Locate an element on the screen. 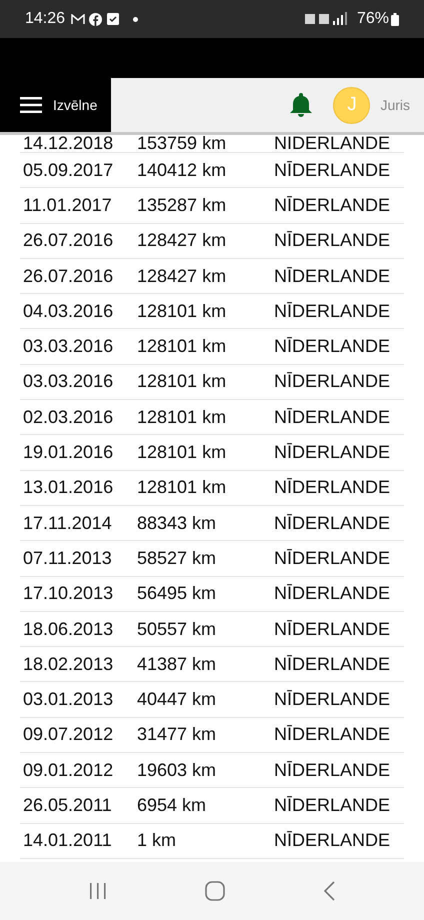 This screenshot has width=424, height=920. checkbox-icon is located at coordinates (113, 19).